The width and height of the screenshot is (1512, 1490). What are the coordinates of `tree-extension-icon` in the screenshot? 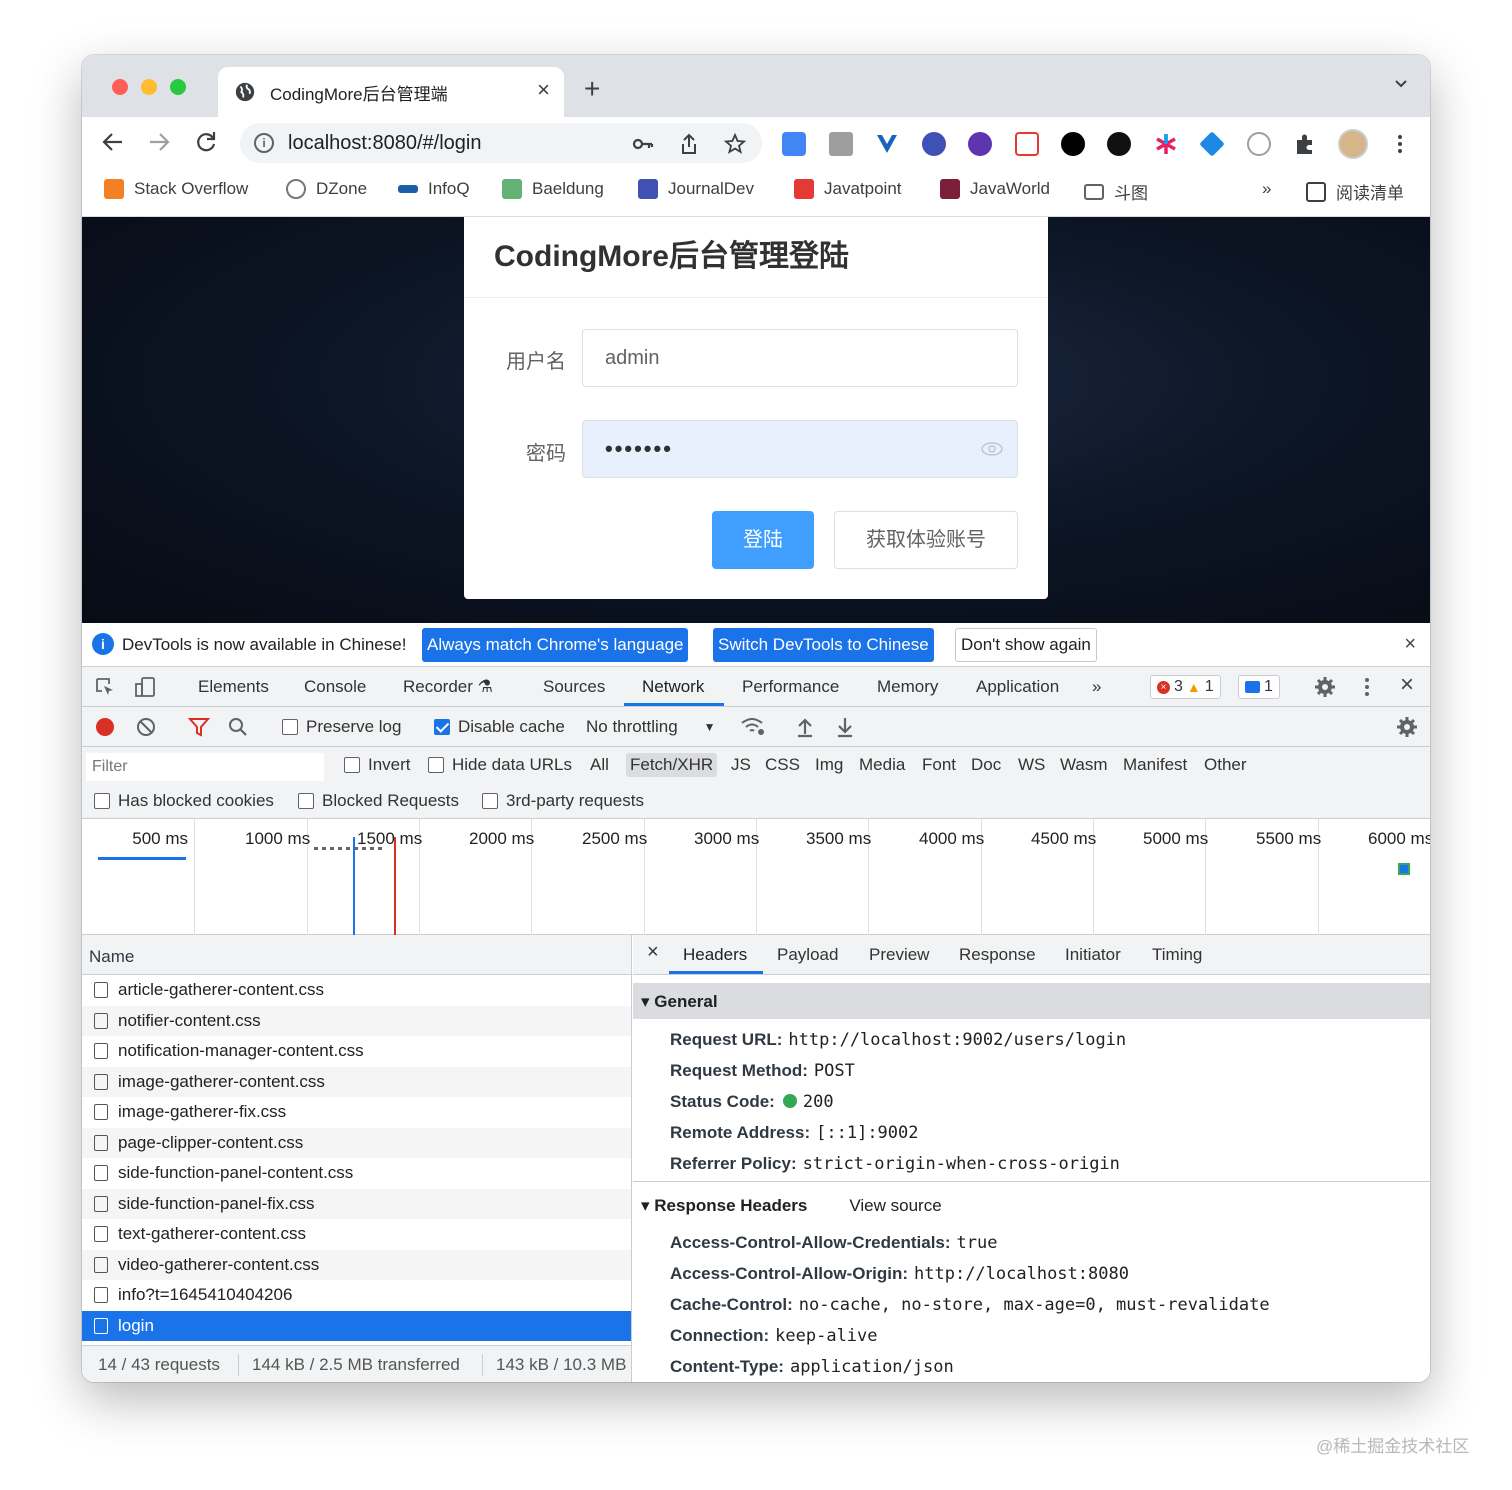 It's located at (1027, 144).